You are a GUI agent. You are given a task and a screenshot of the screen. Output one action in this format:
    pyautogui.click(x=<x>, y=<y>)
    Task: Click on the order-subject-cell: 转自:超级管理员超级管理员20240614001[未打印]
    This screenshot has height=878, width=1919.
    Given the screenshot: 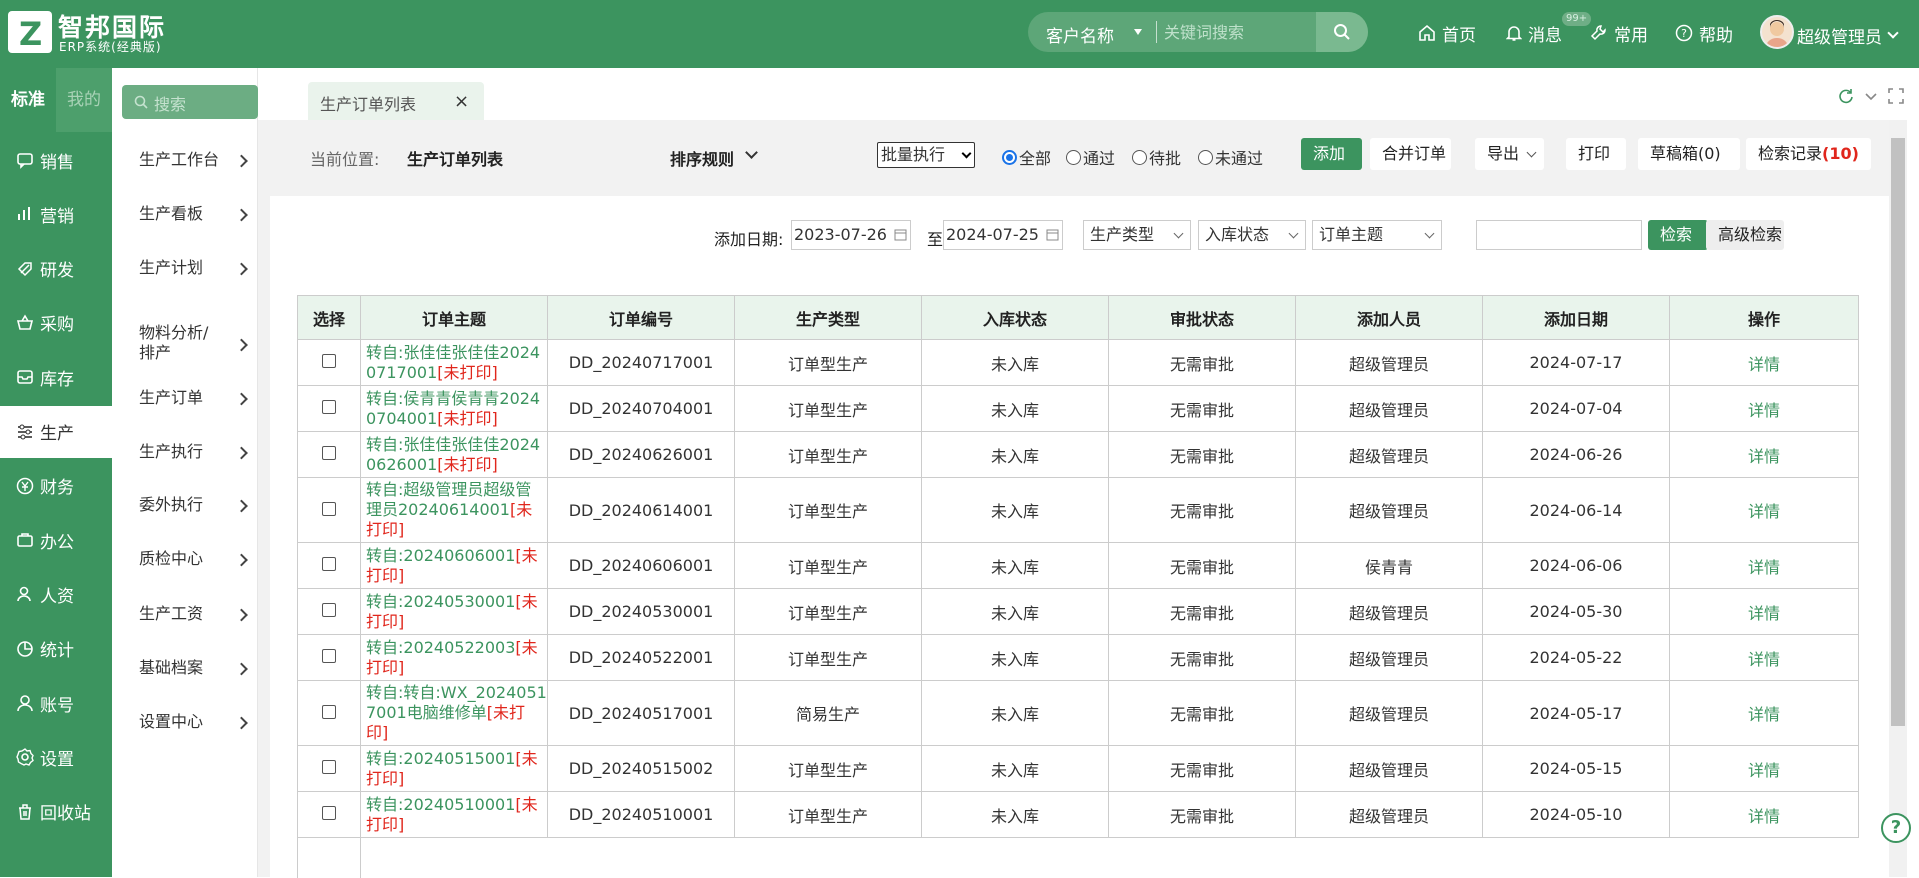 What is the action you would take?
    pyautogui.click(x=454, y=510)
    